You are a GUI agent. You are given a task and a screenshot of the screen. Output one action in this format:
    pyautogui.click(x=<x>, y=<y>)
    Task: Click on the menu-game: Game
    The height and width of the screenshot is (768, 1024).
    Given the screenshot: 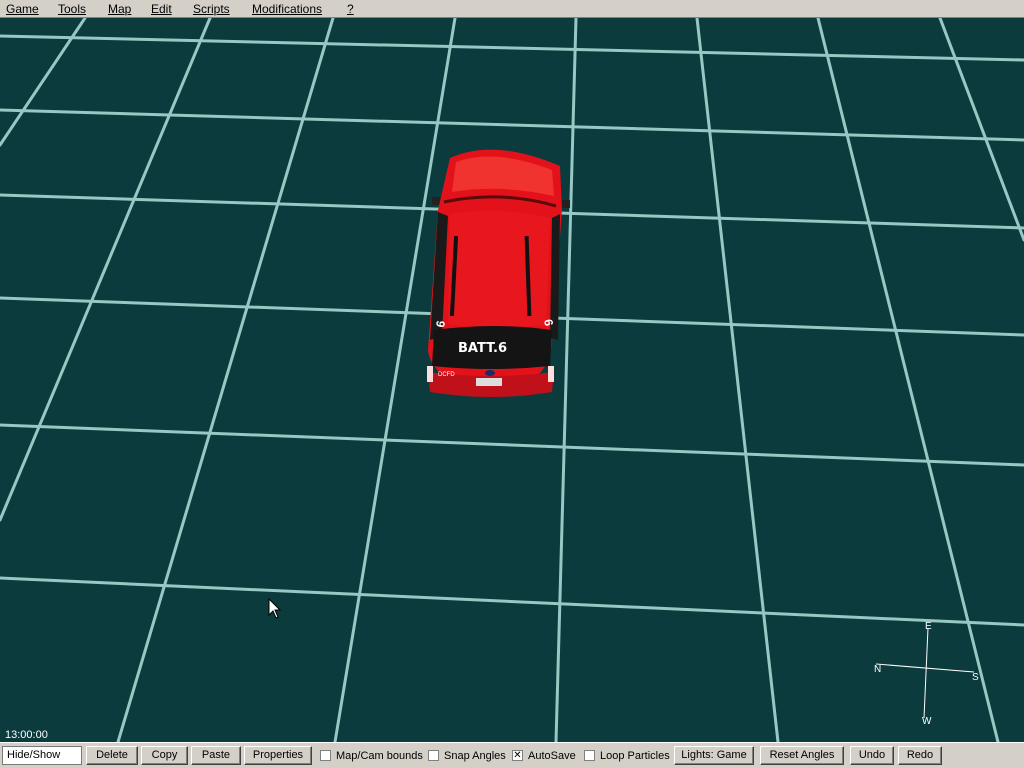 What is the action you would take?
    pyautogui.click(x=22, y=9)
    